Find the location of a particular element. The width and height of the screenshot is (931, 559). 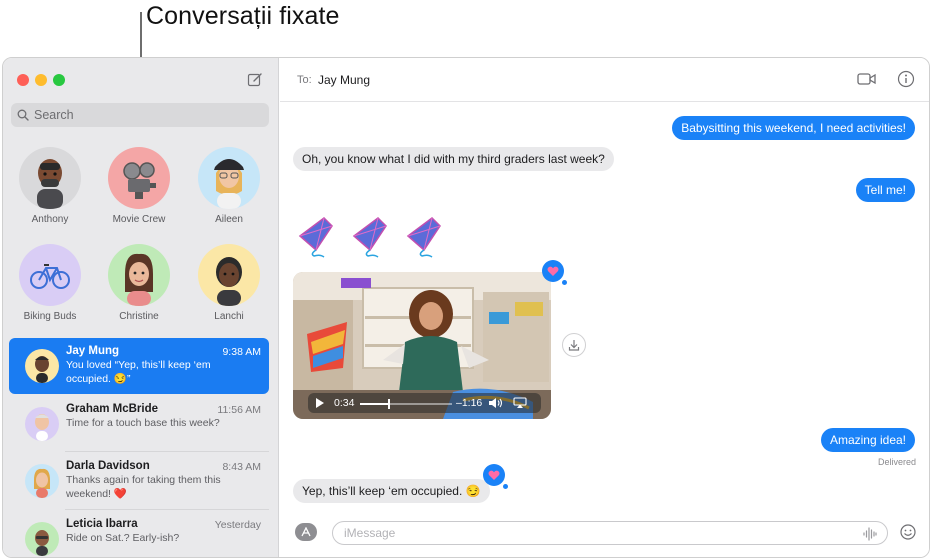

pinned-label: Anthony is located at coordinates (50, 219).